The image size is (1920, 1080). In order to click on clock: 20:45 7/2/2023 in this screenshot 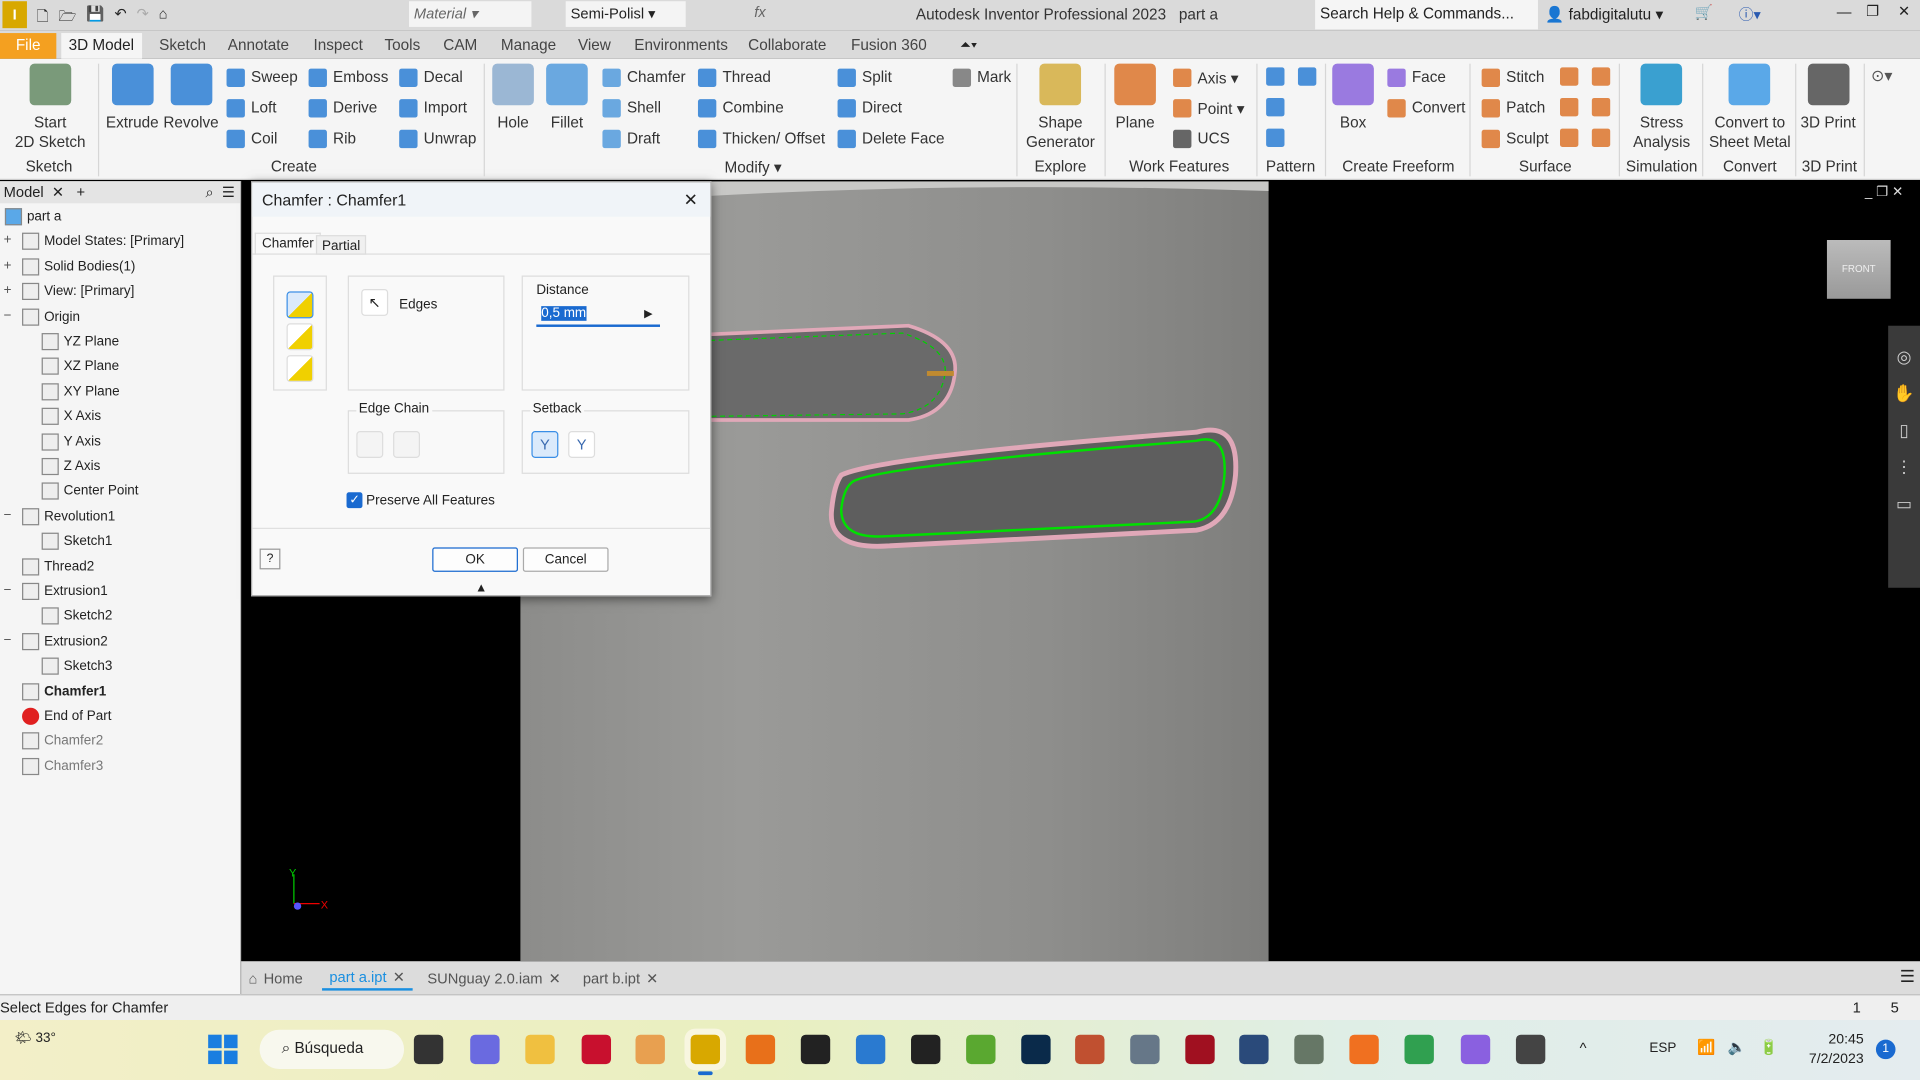, I will do `click(1831, 1049)`.